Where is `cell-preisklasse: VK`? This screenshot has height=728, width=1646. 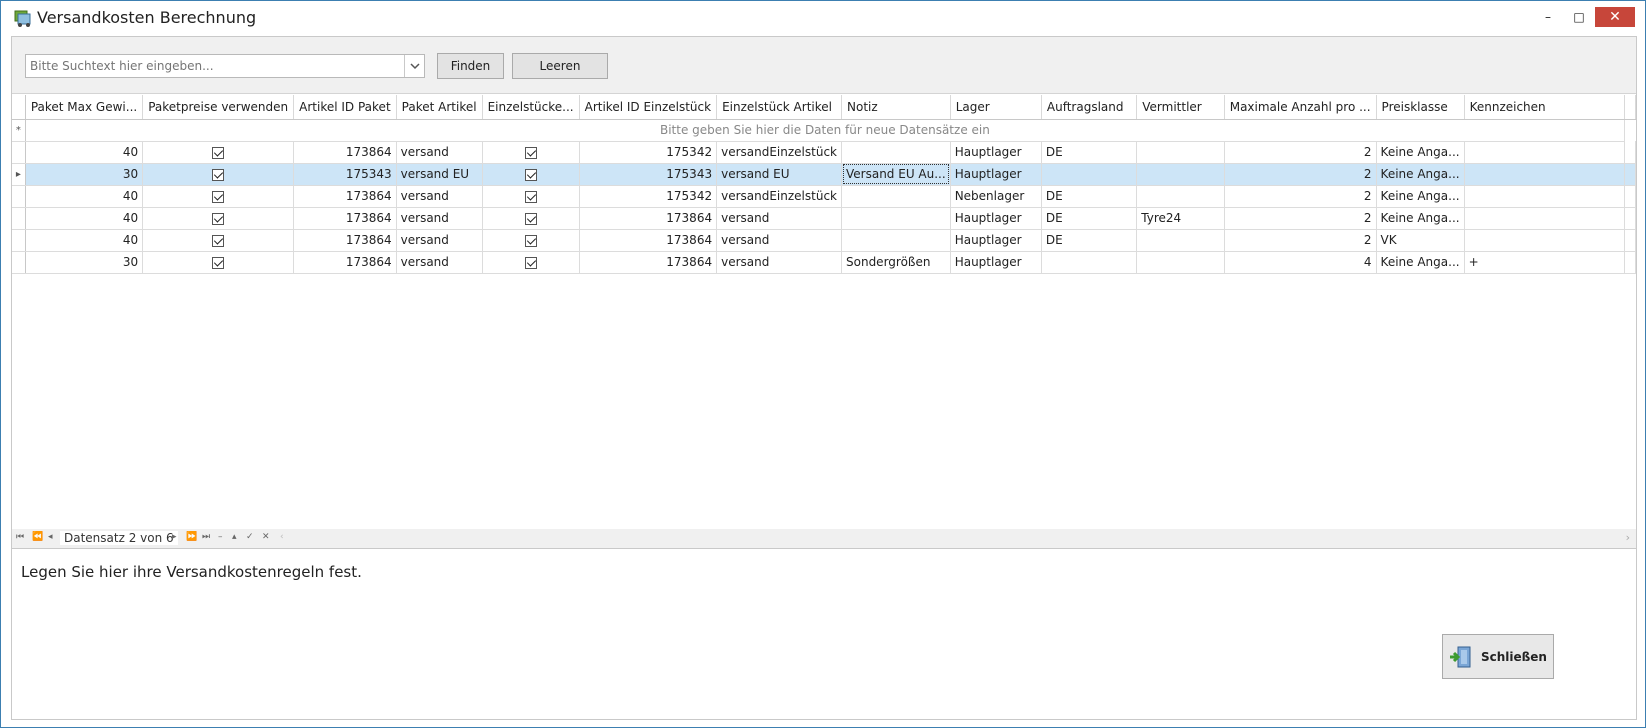 cell-preisklasse: VK is located at coordinates (1420, 240).